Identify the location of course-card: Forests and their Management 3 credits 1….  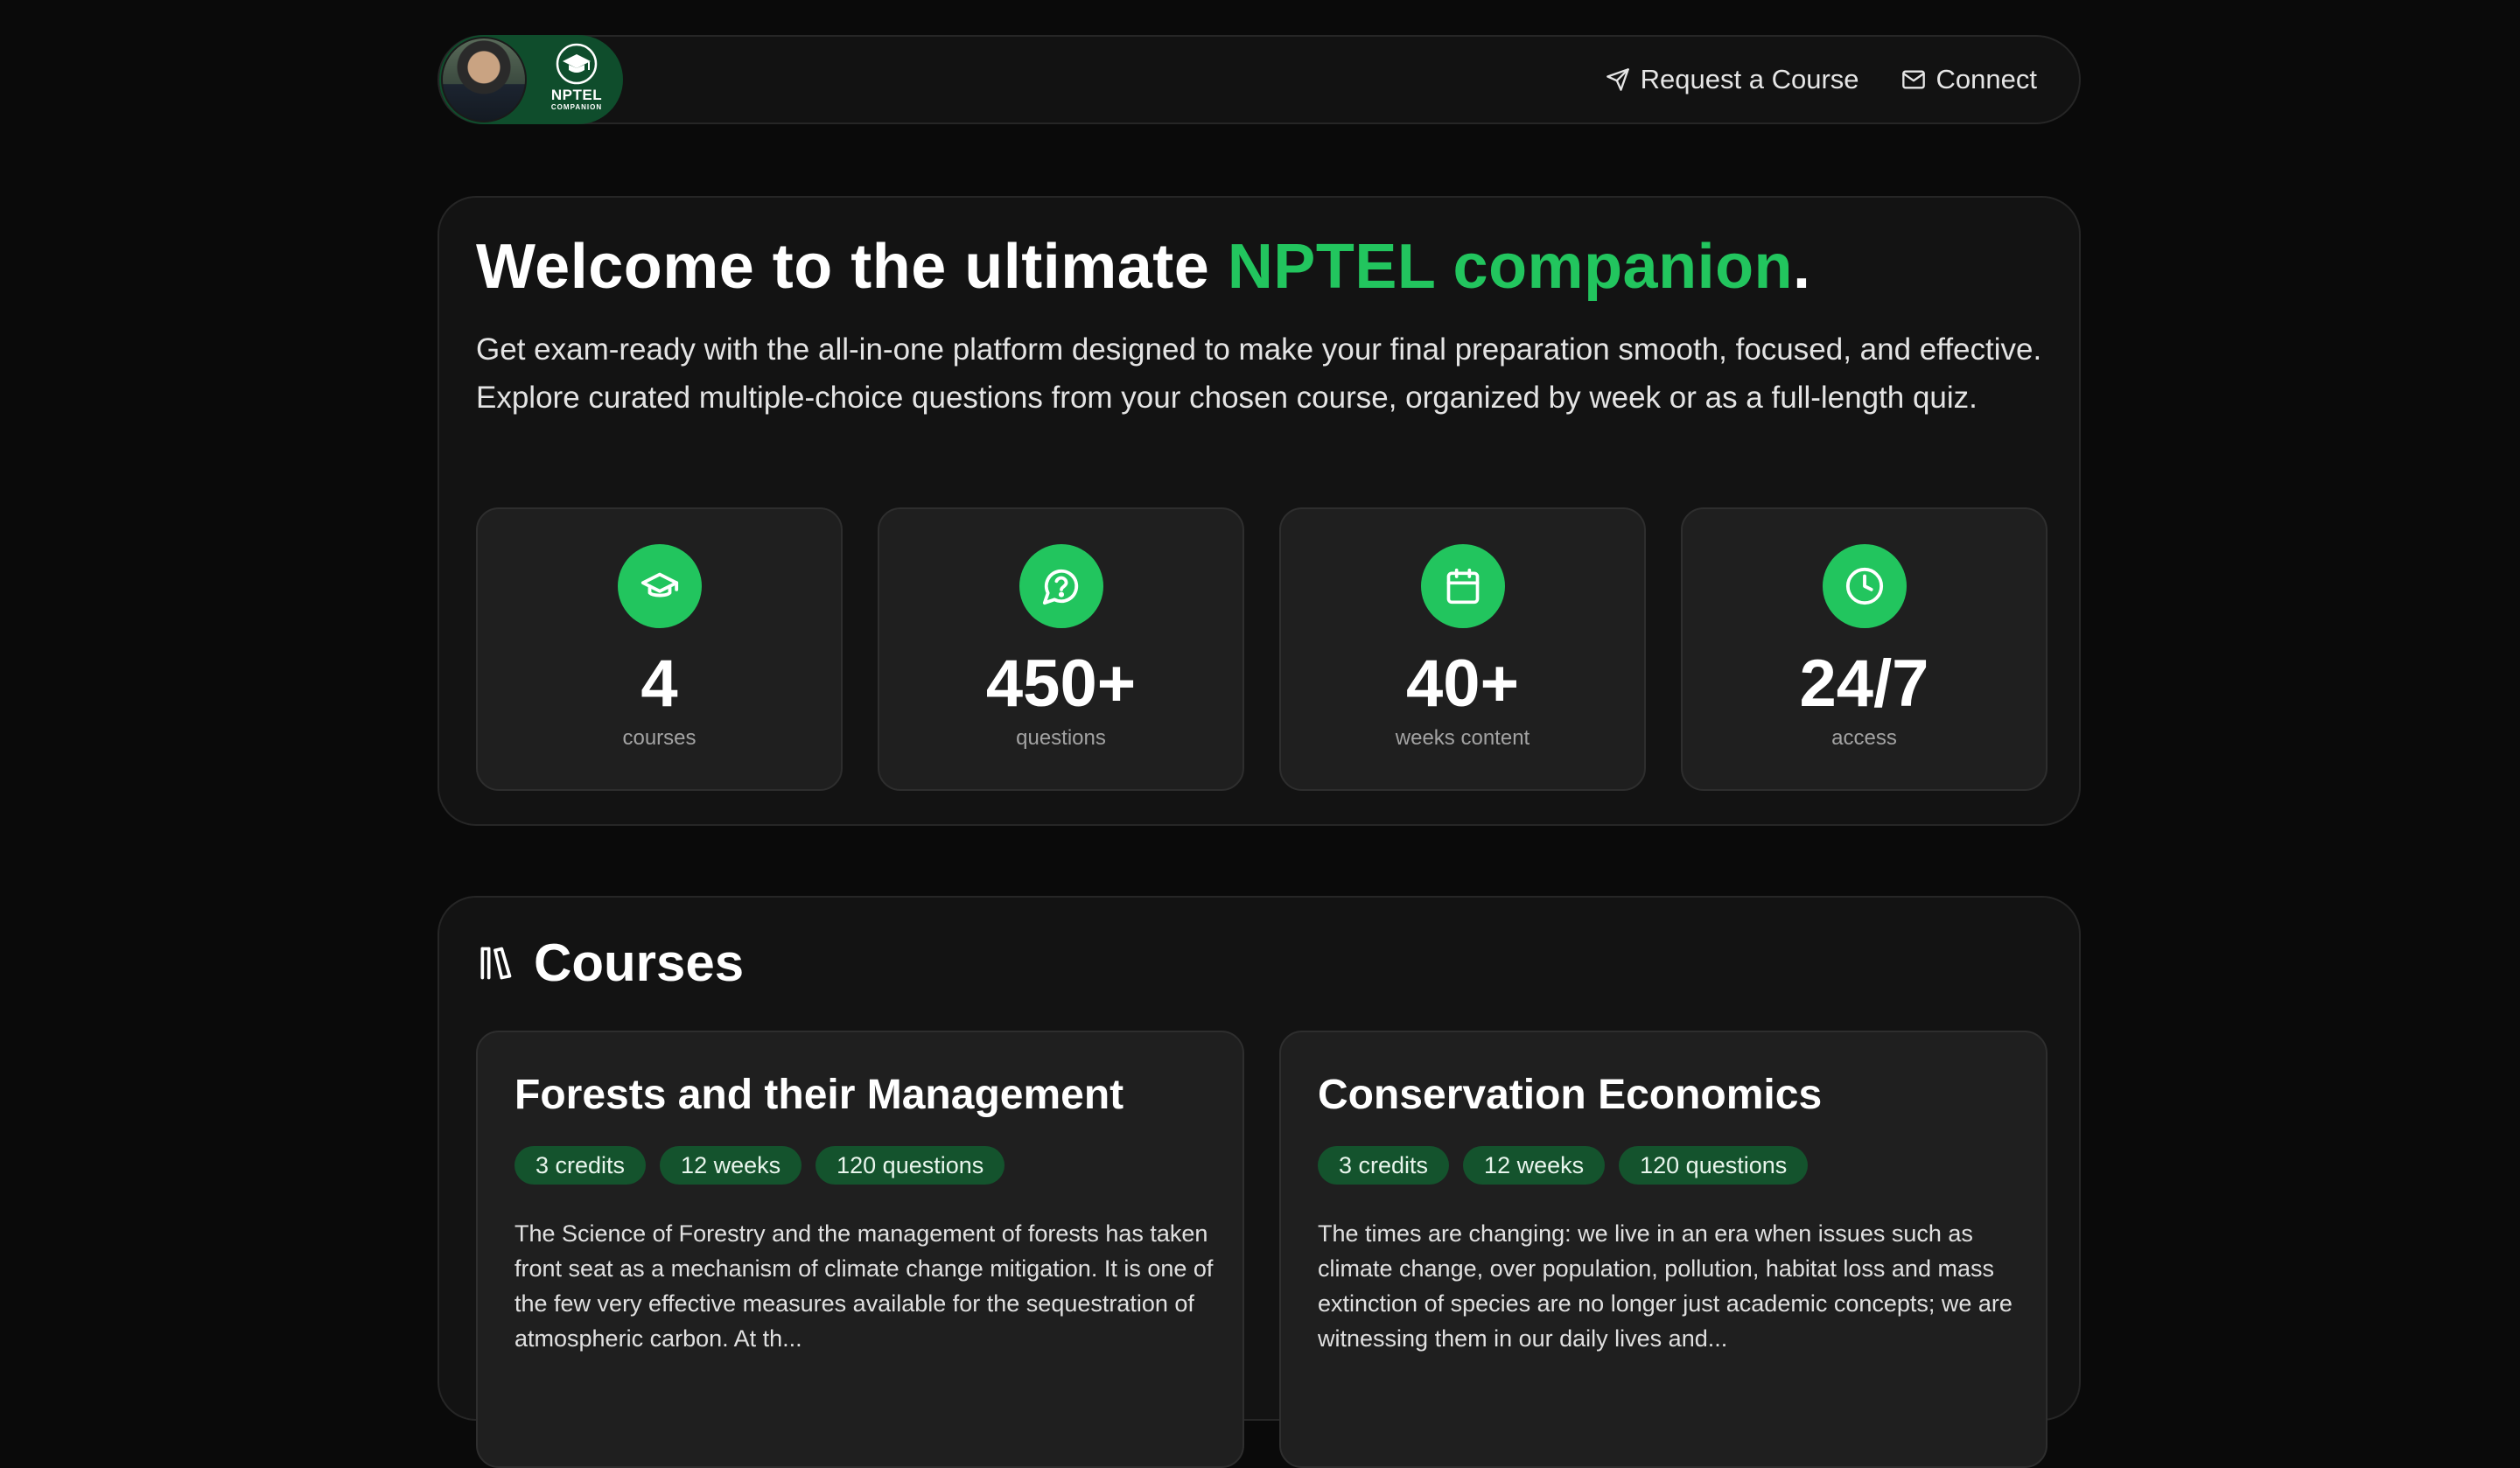
(860, 1249).